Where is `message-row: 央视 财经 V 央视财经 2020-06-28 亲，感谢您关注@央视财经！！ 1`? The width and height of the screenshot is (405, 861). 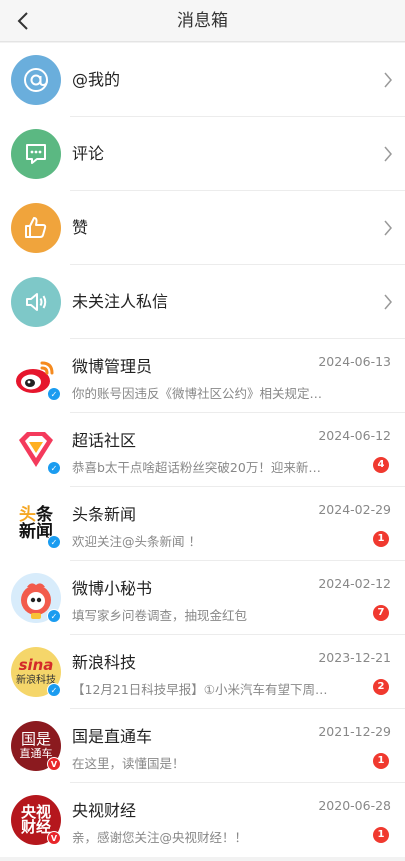
message-row: 央视 财经 V 央视财经 2020-06-28 亲，感谢您关注@央视财经！！ 1 is located at coordinates (202, 820).